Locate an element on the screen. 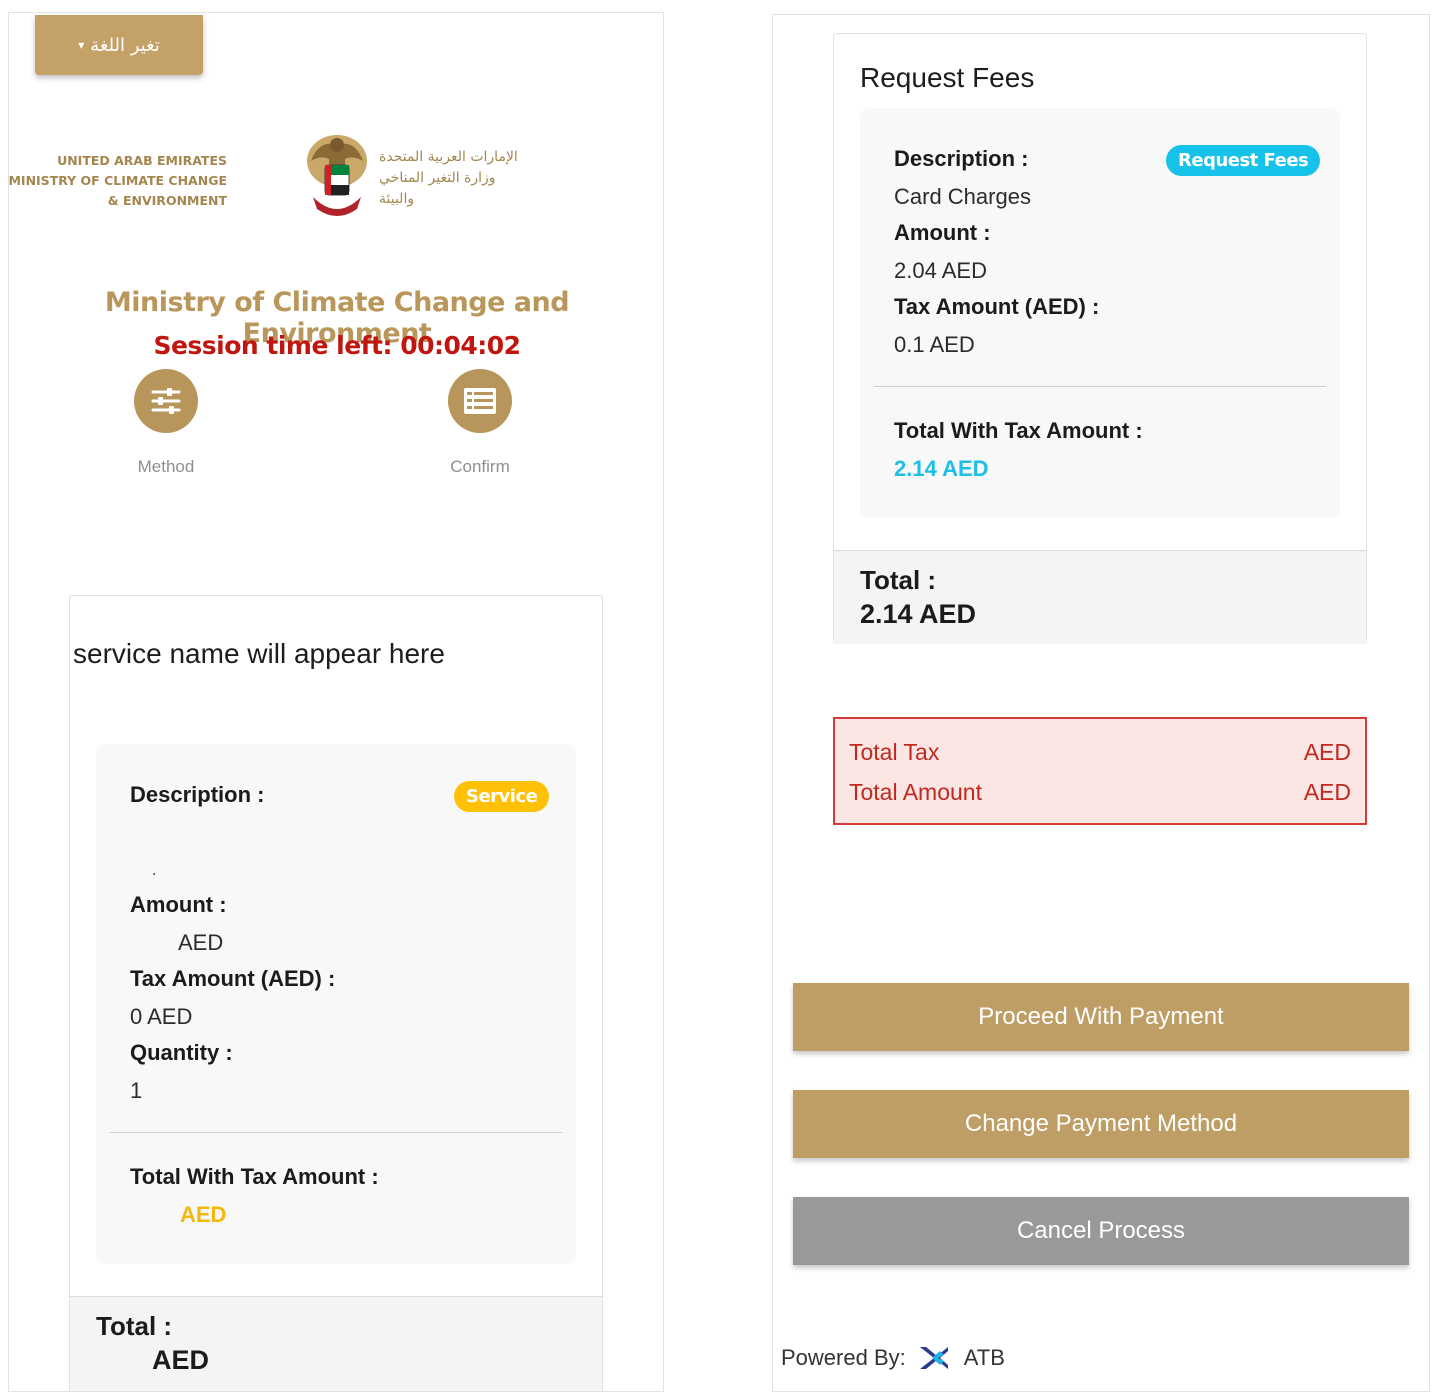 The height and width of the screenshot is (1396, 1456). total-tax-label: Total Tax is located at coordinates (894, 752).